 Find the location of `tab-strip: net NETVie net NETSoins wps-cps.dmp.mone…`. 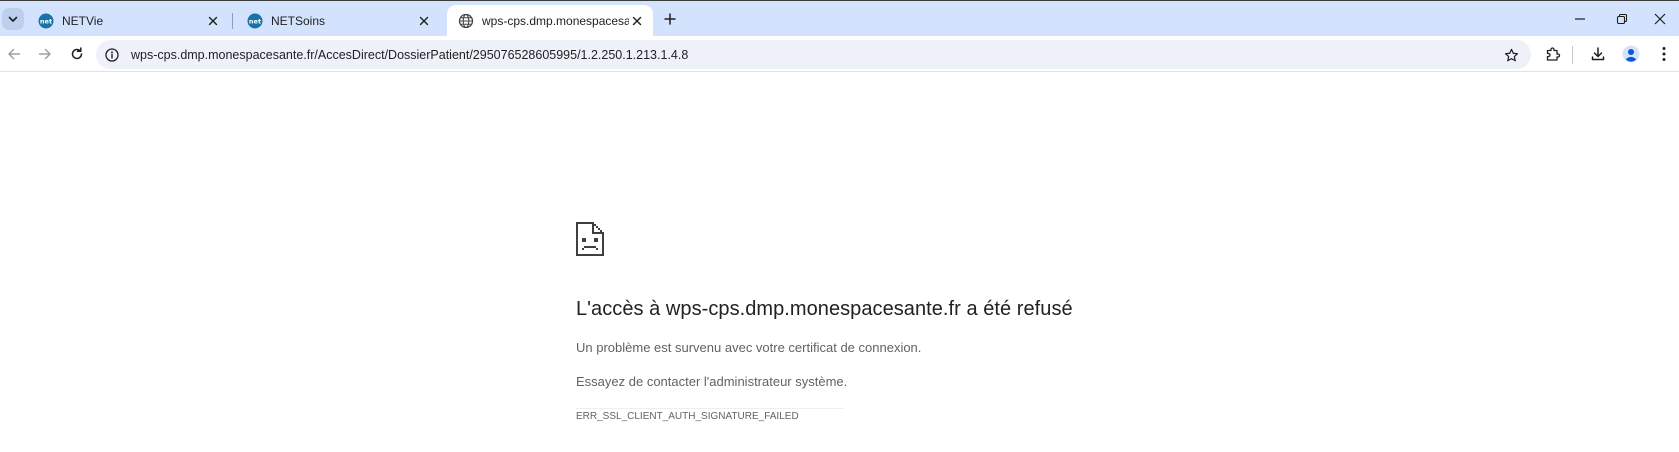

tab-strip: net NETVie net NETSoins wps-cps.dmp.mone… is located at coordinates (839, 18).